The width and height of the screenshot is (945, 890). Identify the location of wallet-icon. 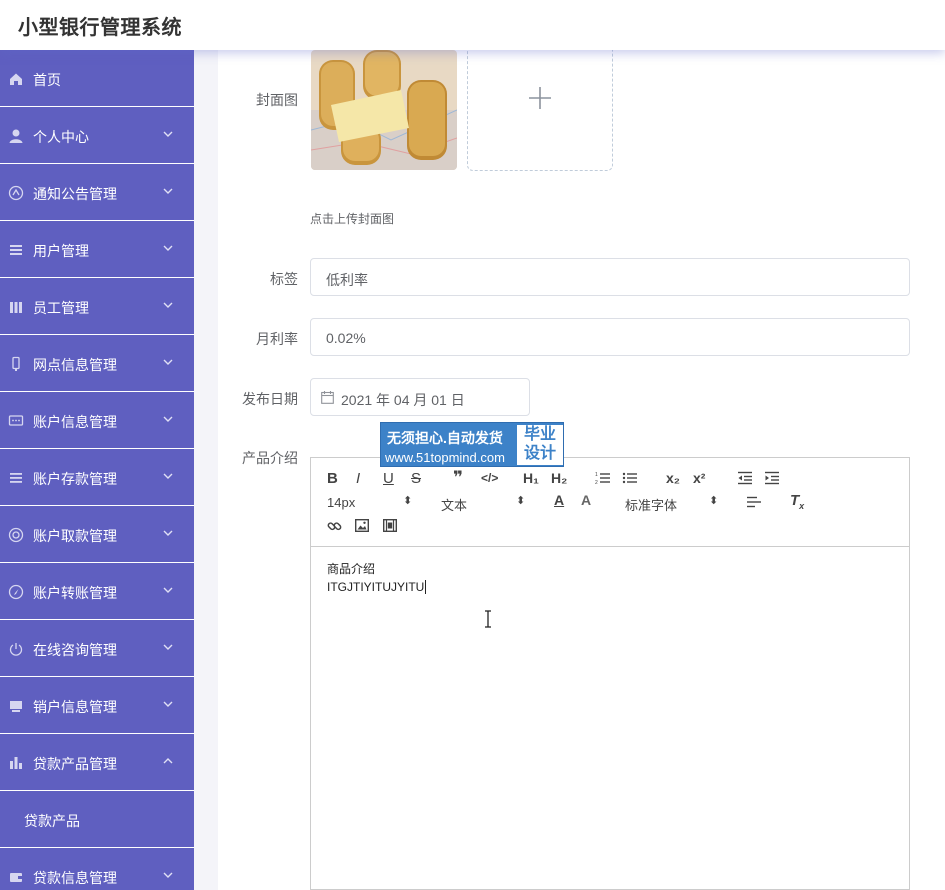
(16, 877).